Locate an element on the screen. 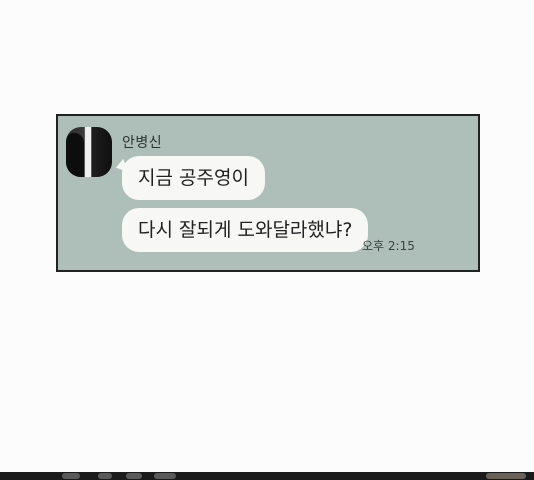 The width and height of the screenshot is (534, 480). avatar is located at coordinates (89, 152).